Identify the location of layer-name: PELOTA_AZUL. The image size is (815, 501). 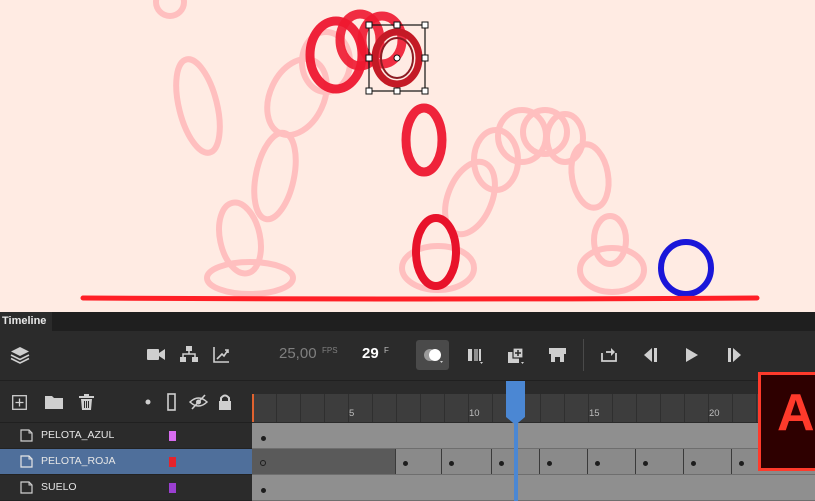
(78, 435).